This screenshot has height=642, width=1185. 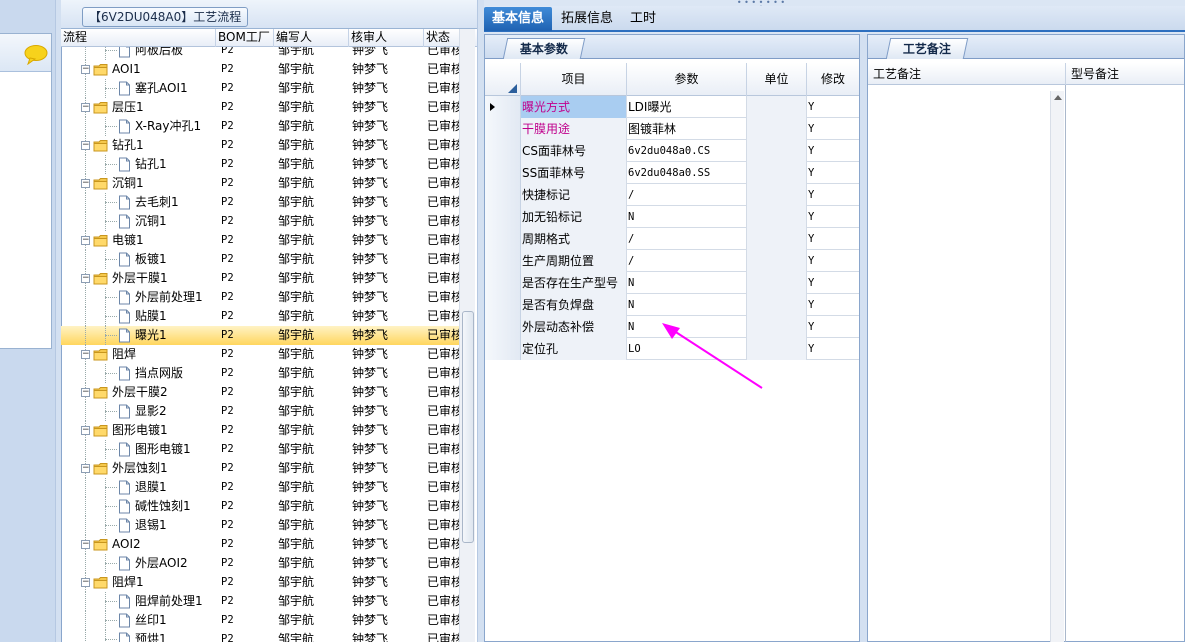 What do you see at coordinates (544, 48) in the screenshot?
I see `subtab-basic-params: 基本参数` at bounding box center [544, 48].